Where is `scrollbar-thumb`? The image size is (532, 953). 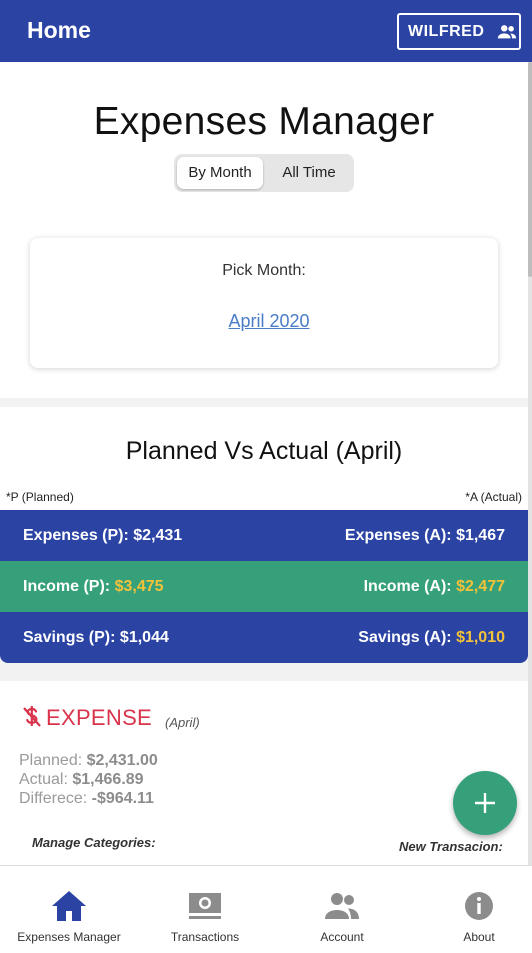
scrollbar-thumb is located at coordinates (530, 169).